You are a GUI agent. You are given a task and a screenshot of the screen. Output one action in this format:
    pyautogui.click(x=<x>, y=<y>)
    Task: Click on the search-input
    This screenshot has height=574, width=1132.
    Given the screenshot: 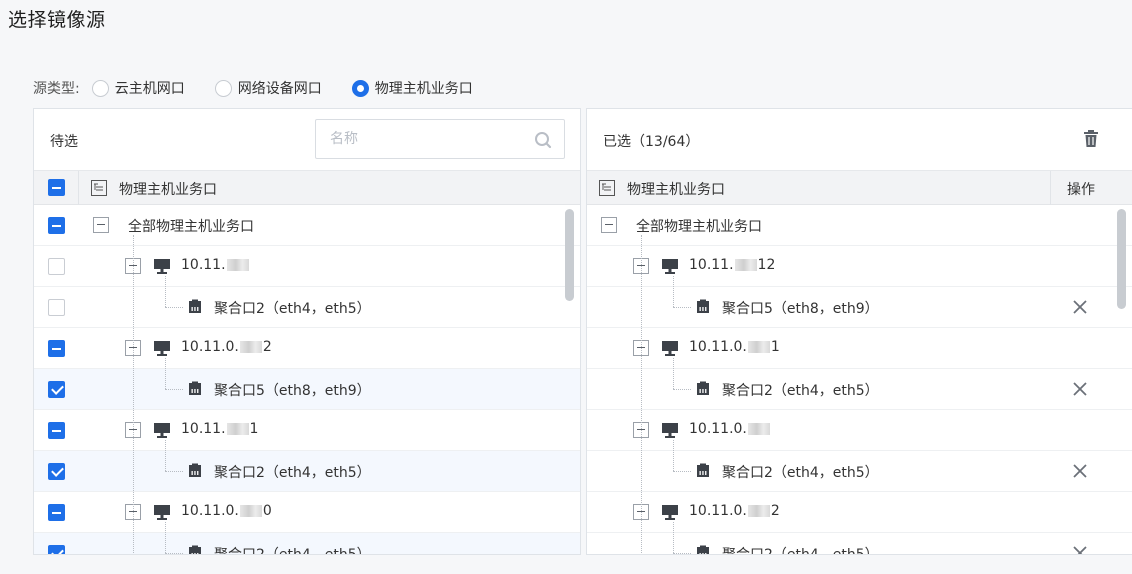 What is the action you would take?
    pyautogui.click(x=416, y=139)
    